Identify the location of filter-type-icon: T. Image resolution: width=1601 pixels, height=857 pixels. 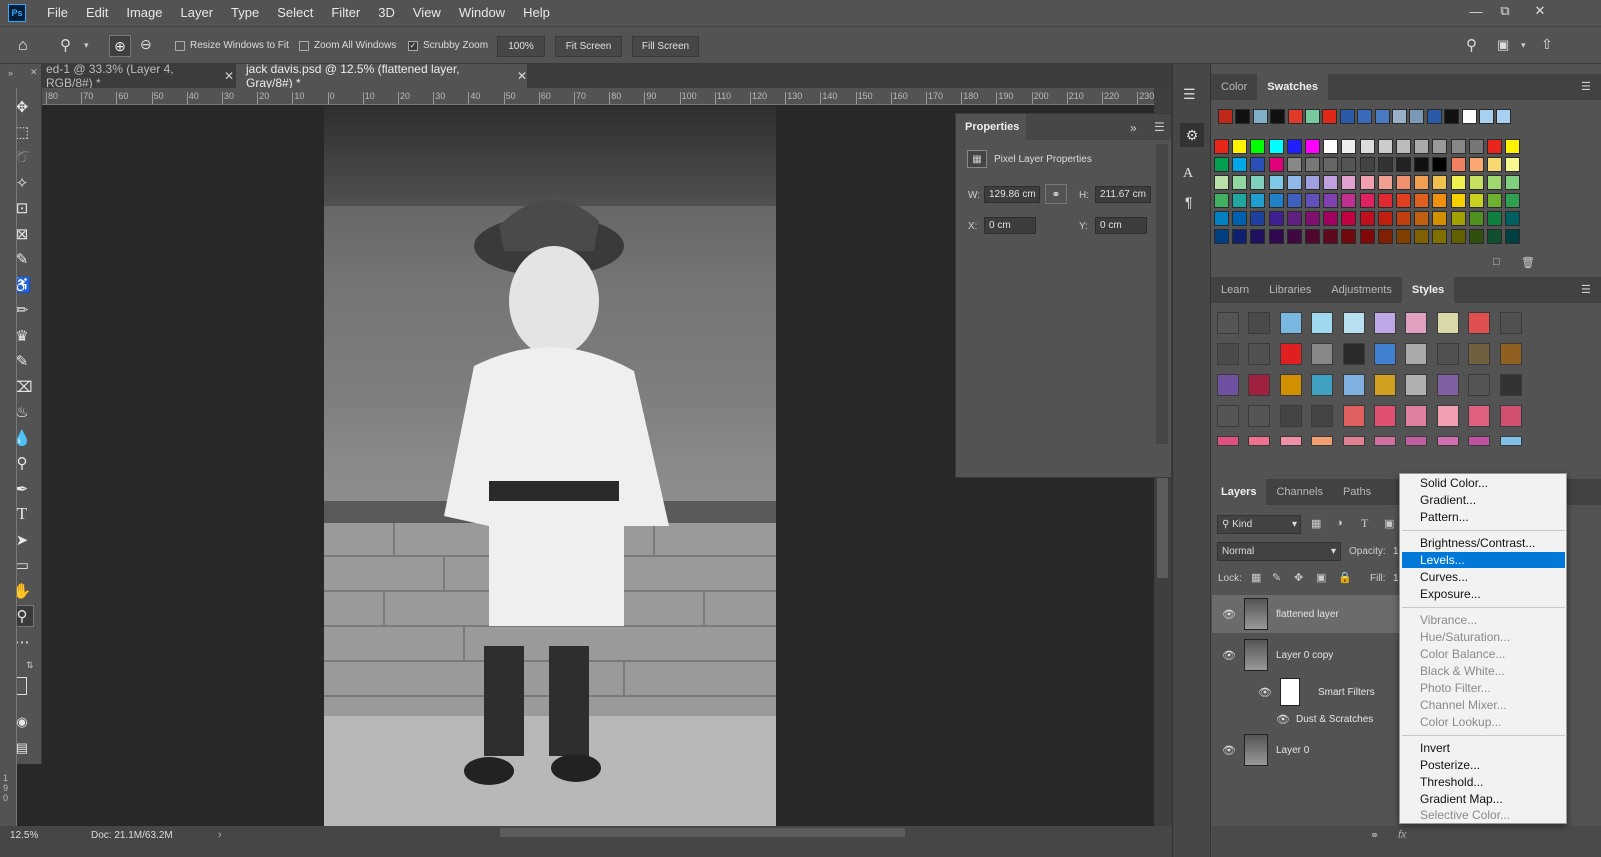
(1364, 523).